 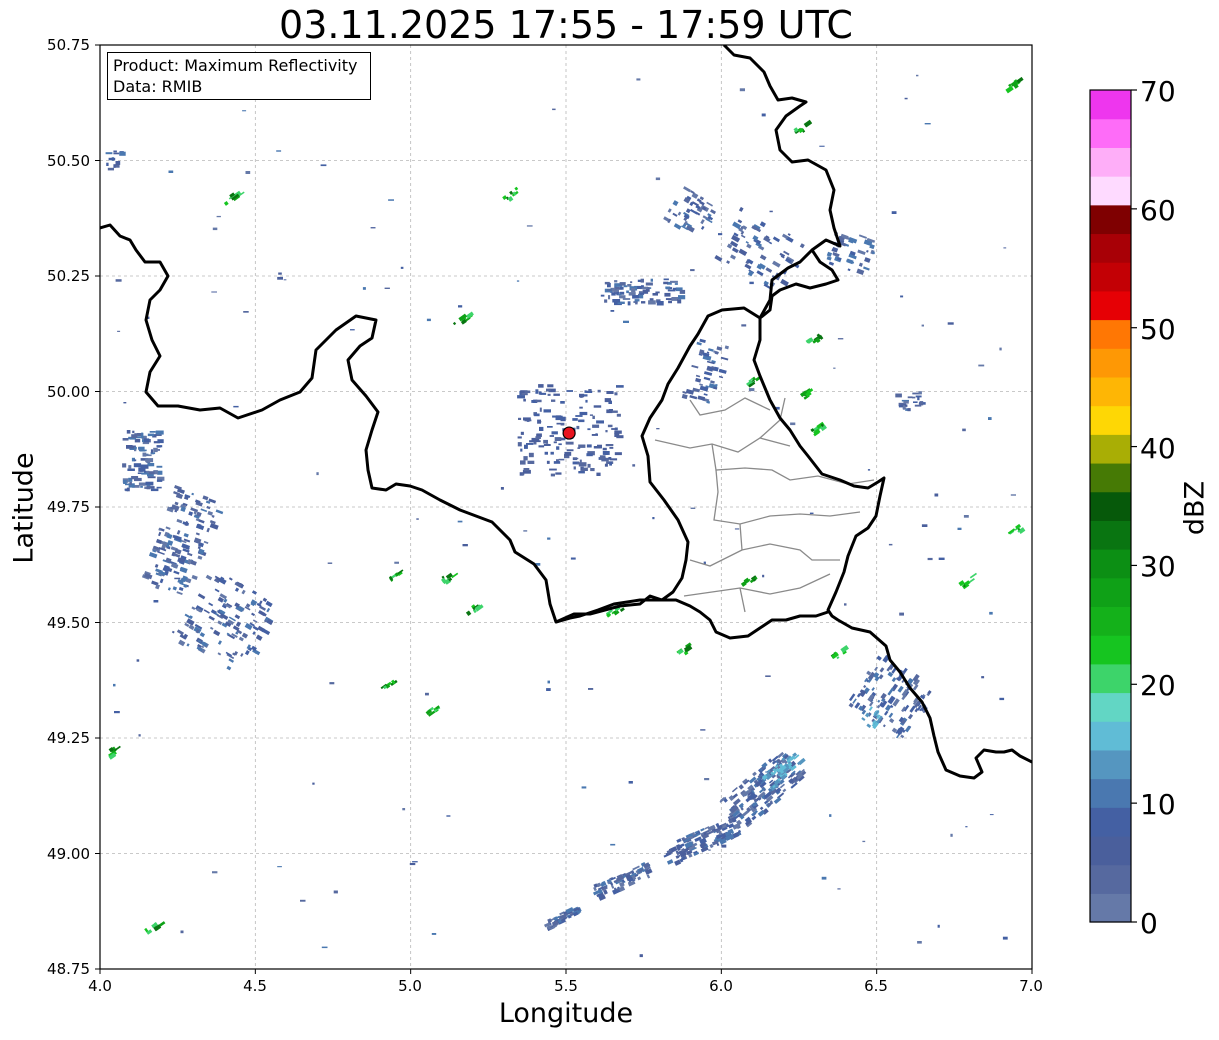 I want to click on x-tick-label: 5.5, so click(x=566, y=986).